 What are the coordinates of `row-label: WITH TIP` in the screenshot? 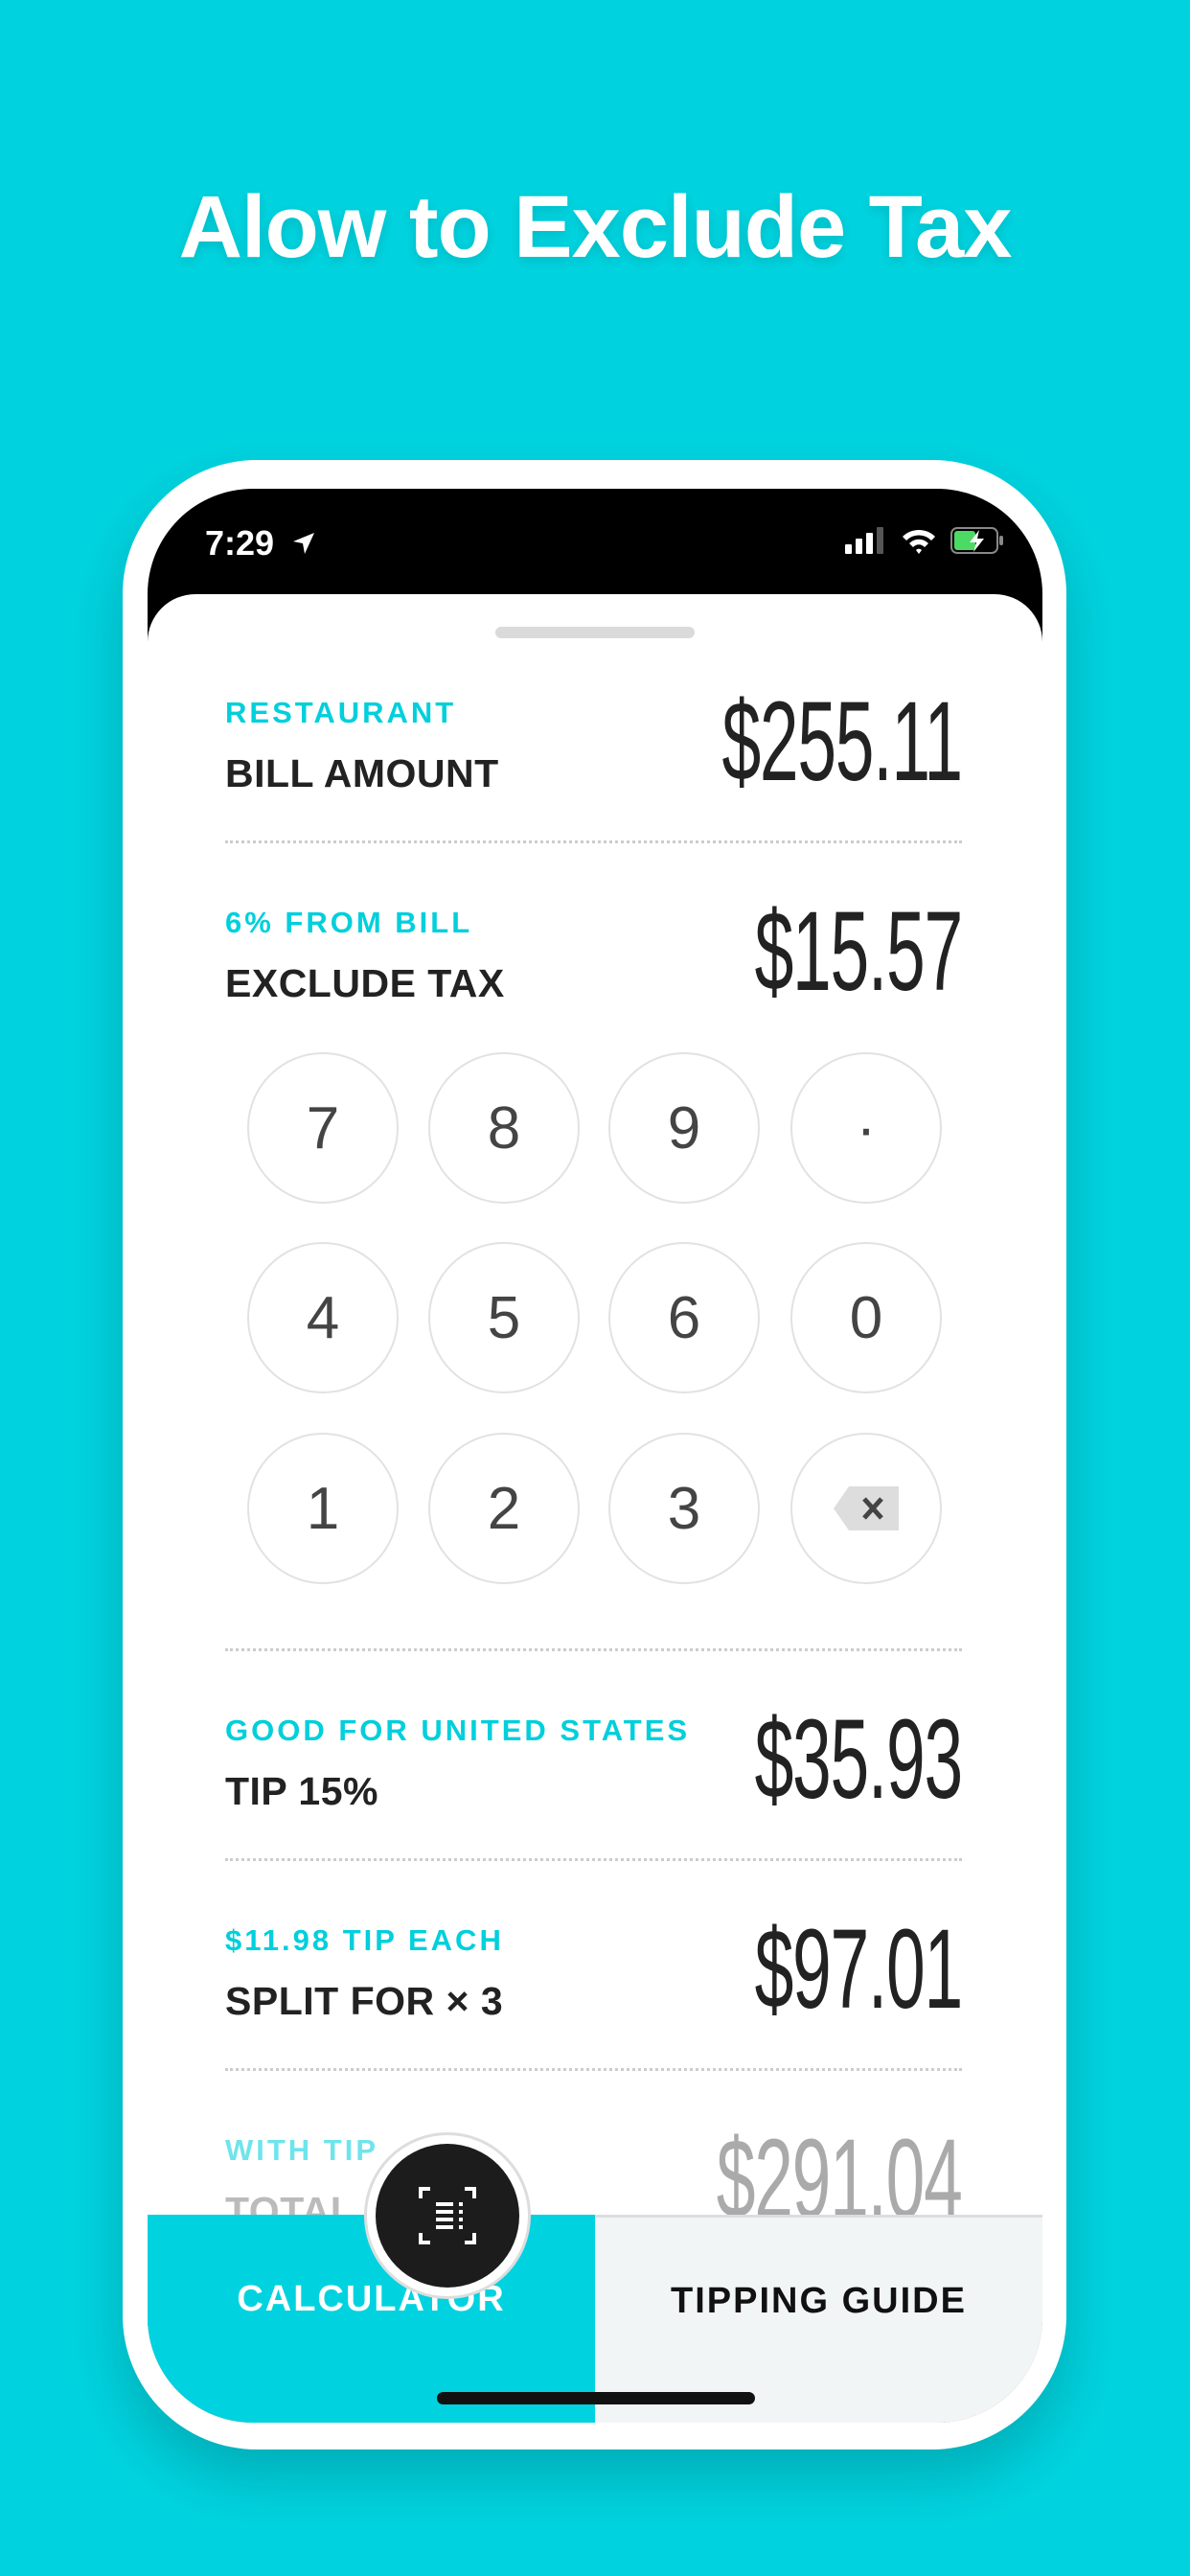 It's located at (302, 2150).